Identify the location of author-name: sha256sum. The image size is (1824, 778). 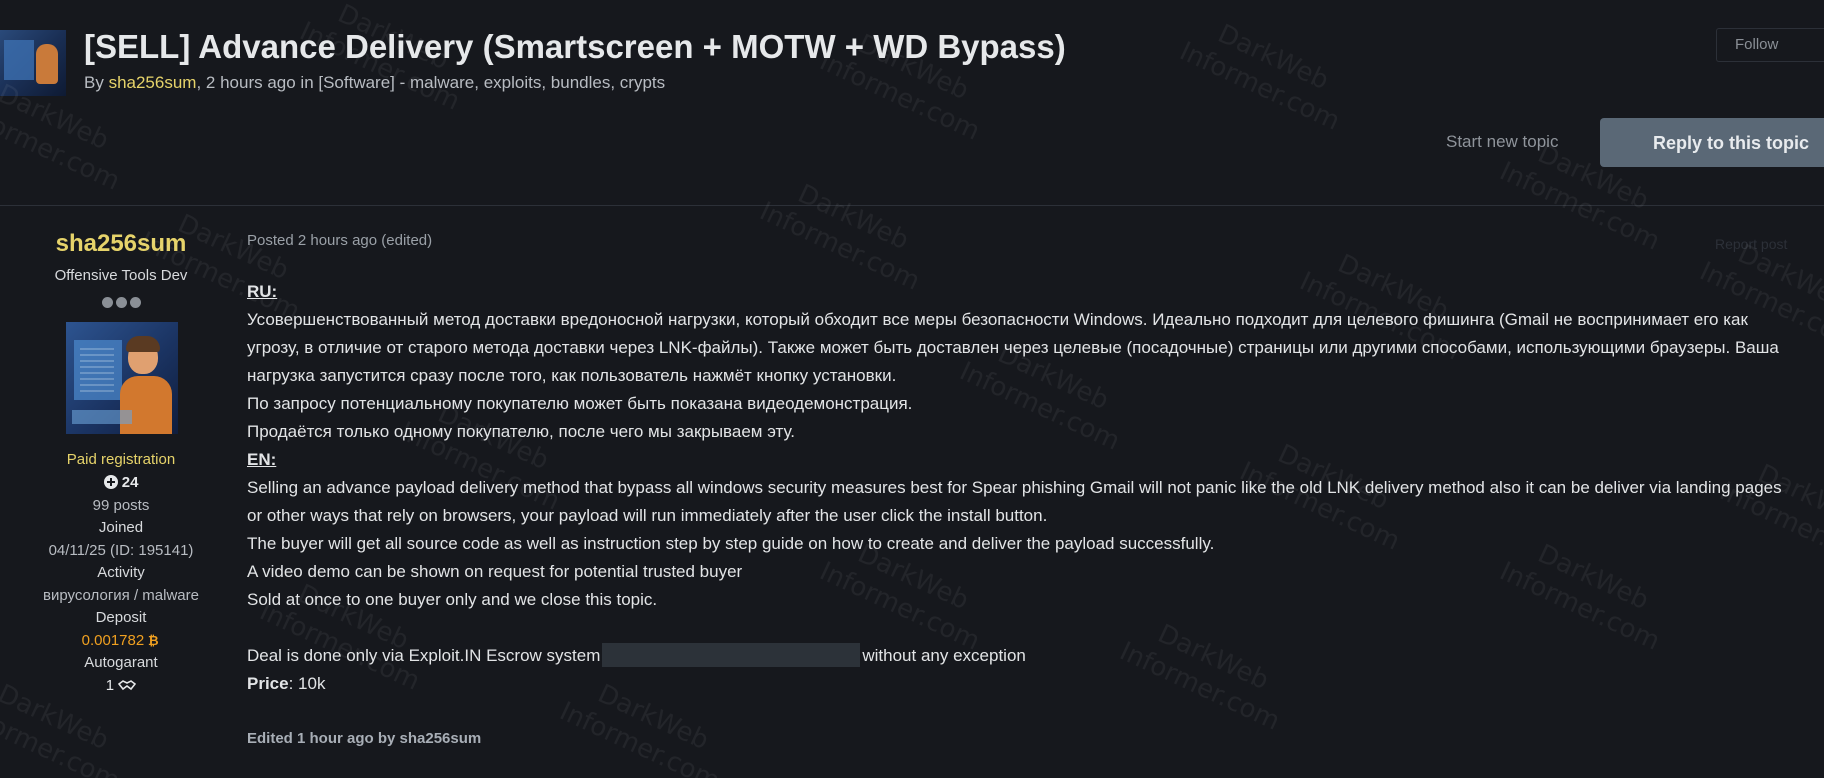
(121, 244).